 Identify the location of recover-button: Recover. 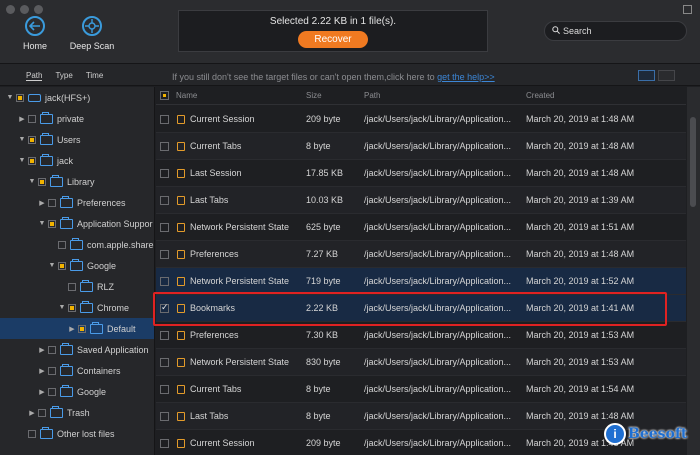
(333, 39).